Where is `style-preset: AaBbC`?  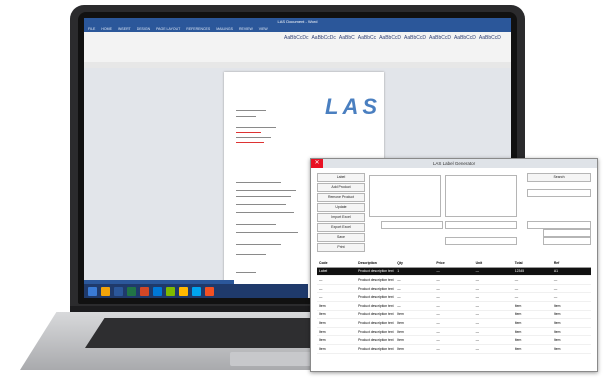
style-preset: AaBbC is located at coordinates (347, 41).